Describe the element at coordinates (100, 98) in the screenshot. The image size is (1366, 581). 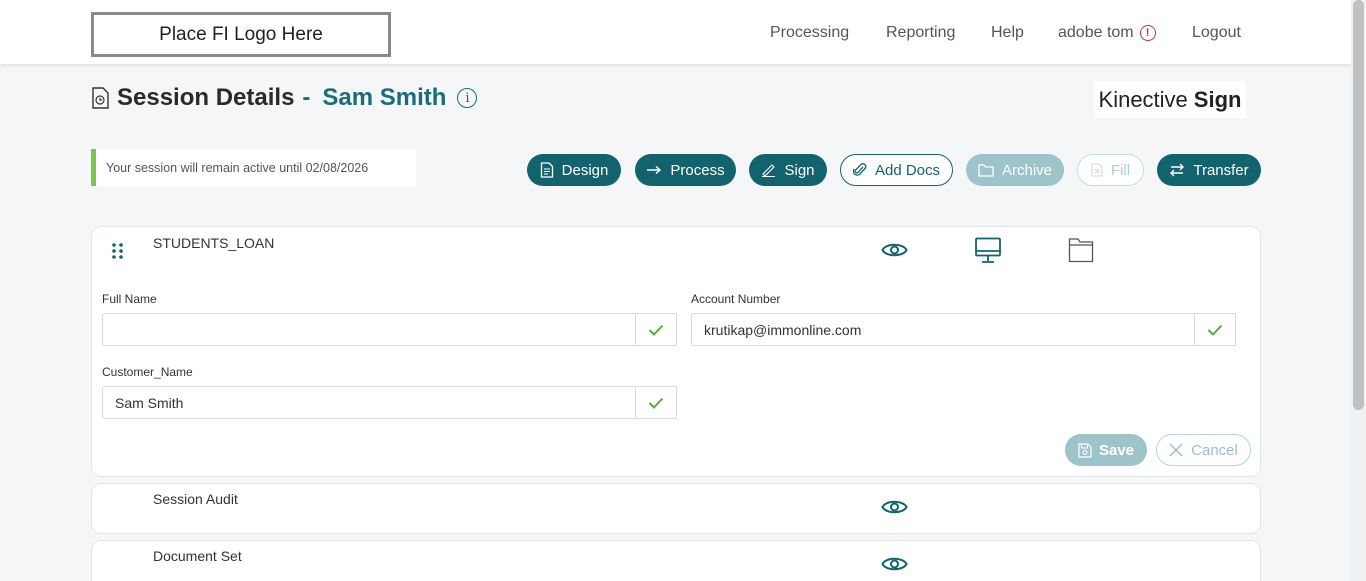
I see `session-history-icon` at that location.